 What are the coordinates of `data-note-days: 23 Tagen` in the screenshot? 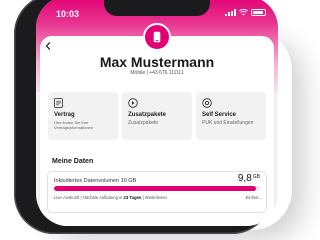 It's located at (132, 197).